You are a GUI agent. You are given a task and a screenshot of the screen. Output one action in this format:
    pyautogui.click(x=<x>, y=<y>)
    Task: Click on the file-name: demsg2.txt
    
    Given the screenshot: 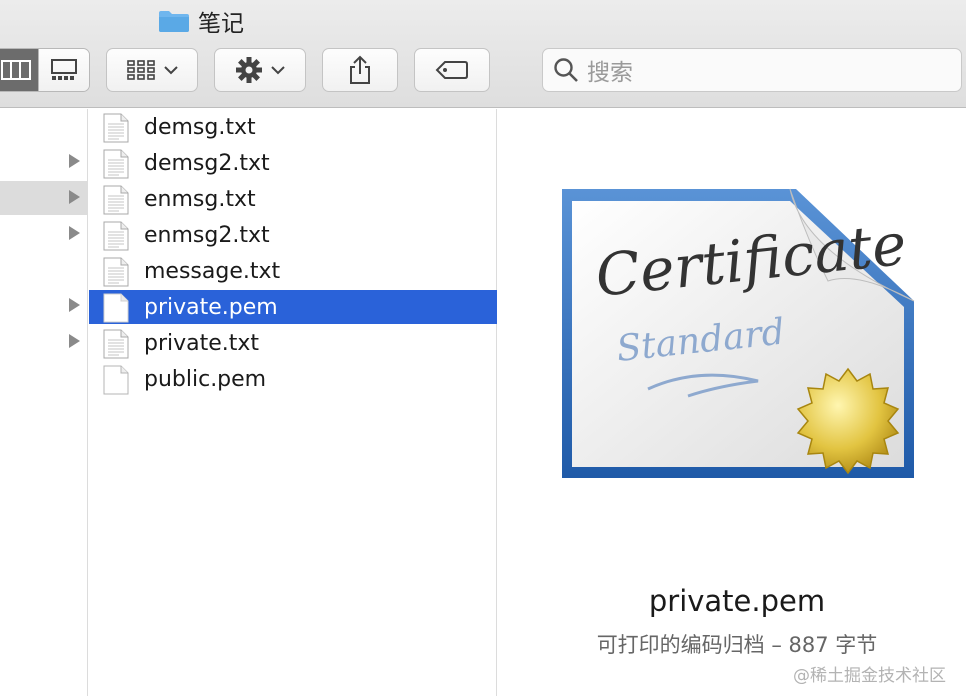 What is the action you would take?
    pyautogui.click(x=207, y=163)
    